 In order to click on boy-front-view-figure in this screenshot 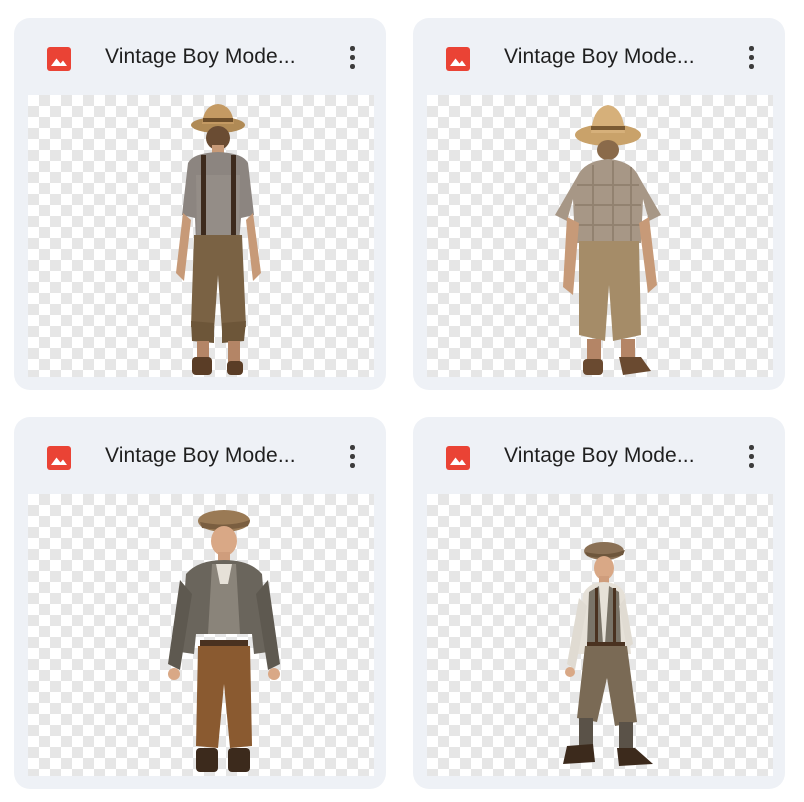, I will do `click(224, 641)`.